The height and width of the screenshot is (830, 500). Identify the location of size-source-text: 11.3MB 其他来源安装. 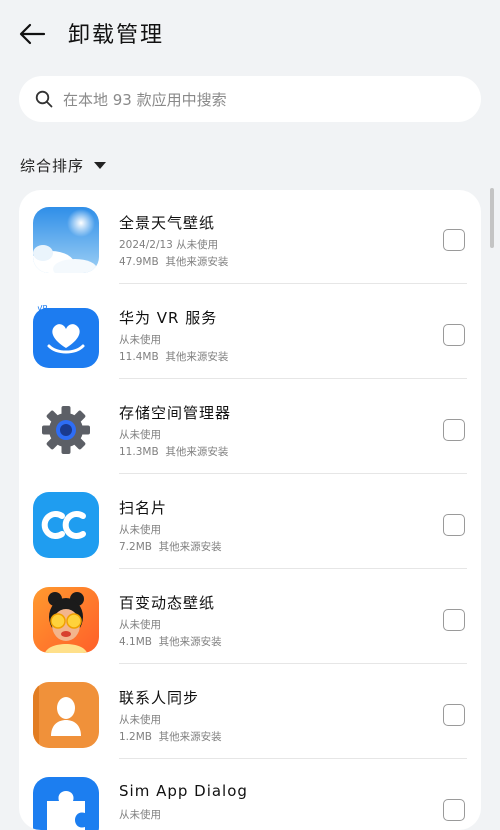
(173, 451).